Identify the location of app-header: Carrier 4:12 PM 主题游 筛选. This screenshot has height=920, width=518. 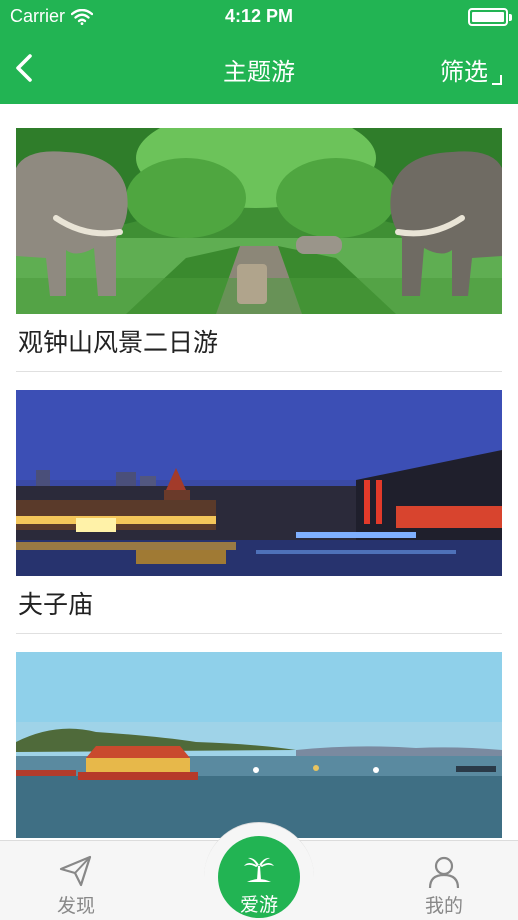
(259, 52).